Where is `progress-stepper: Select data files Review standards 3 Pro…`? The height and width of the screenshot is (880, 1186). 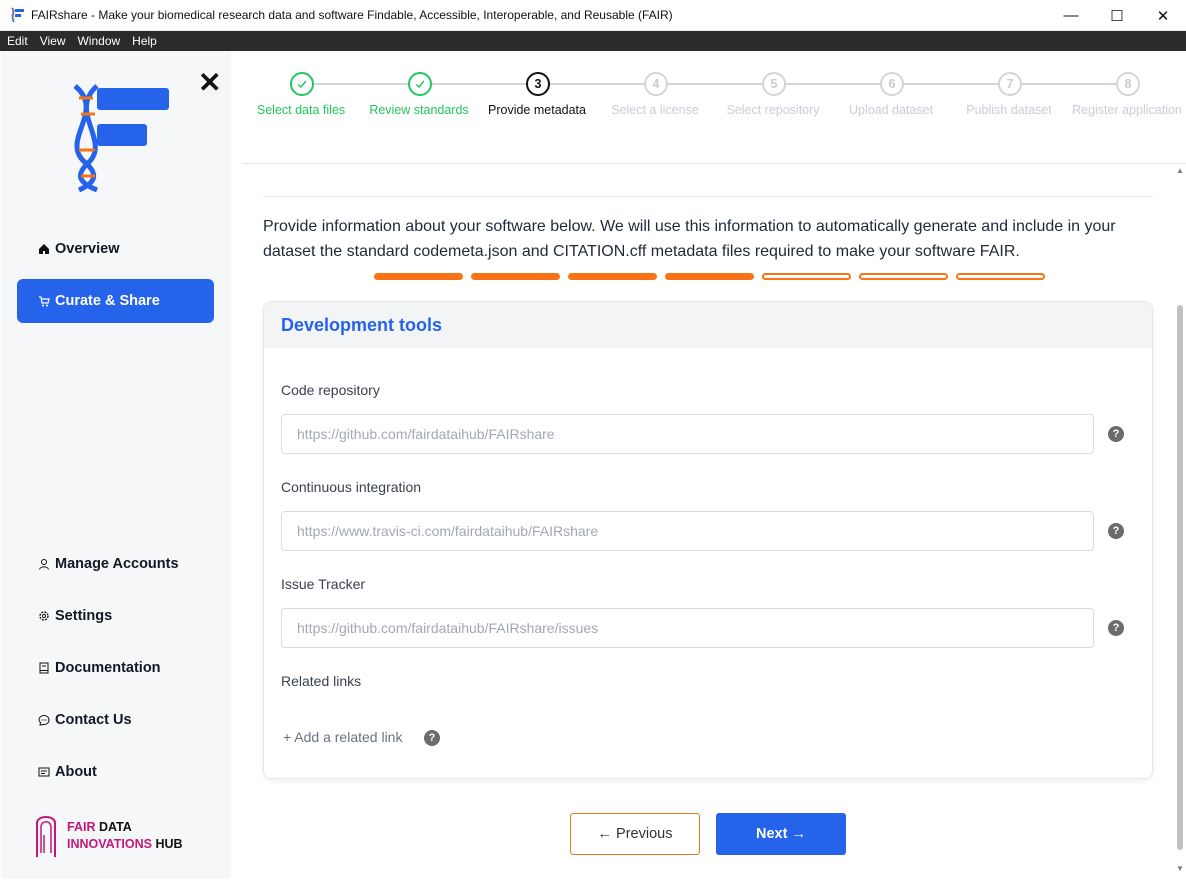 progress-stepper: Select data files Review standards 3 Pro… is located at coordinates (714, 107).